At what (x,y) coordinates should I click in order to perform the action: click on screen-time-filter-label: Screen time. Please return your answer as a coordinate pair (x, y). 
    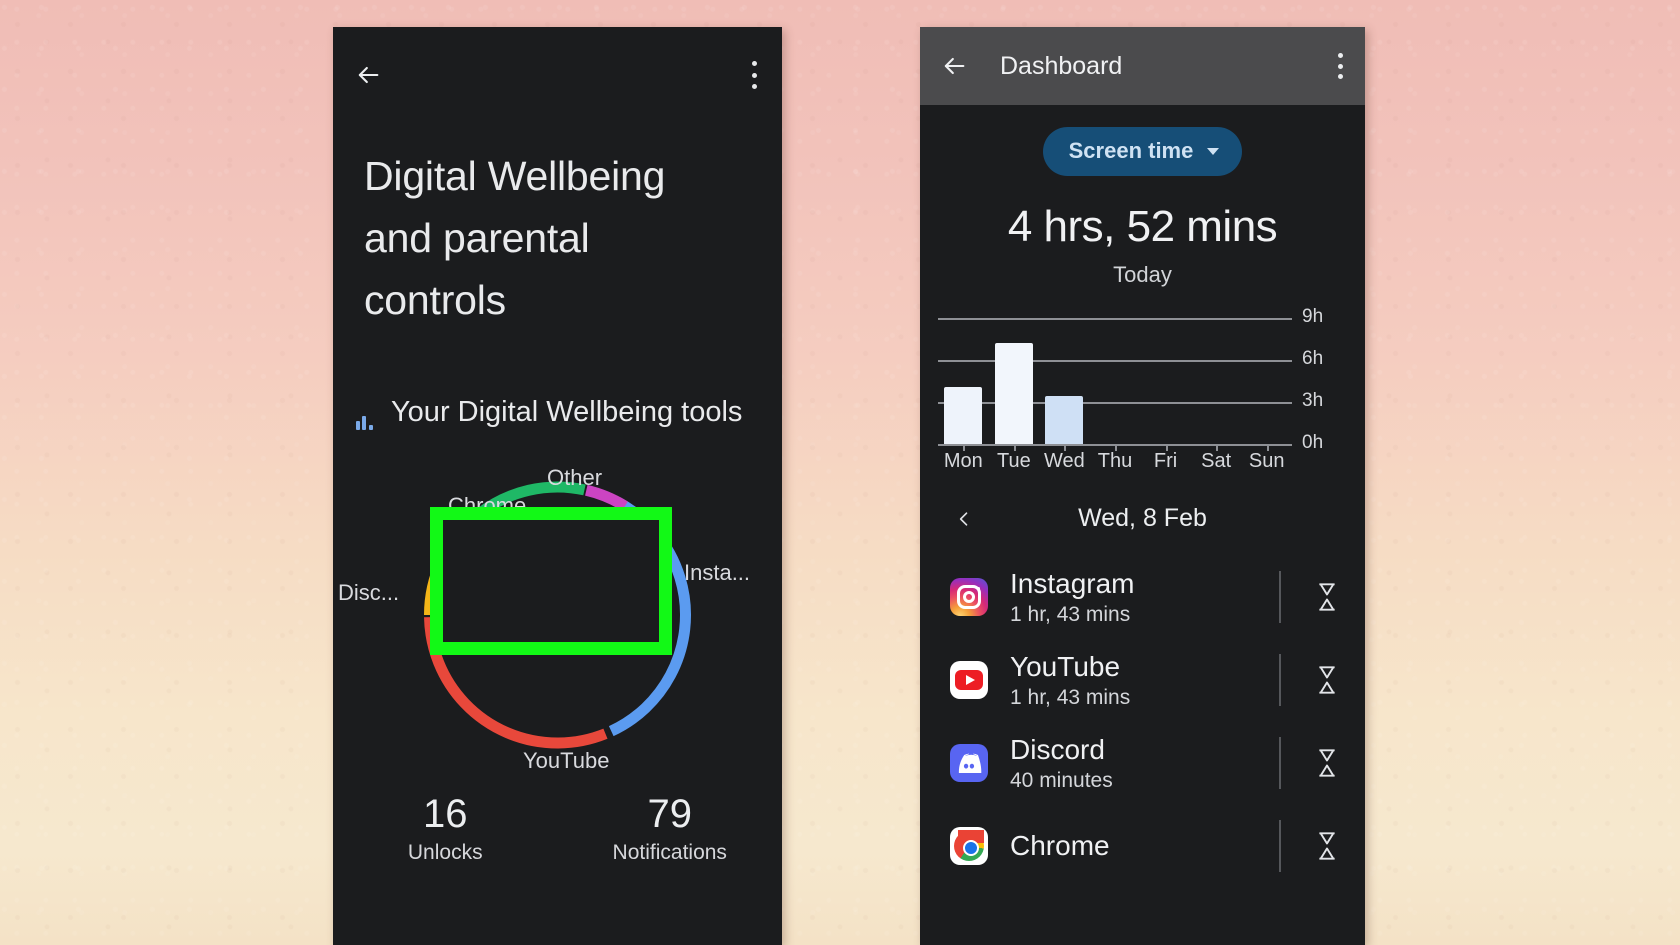
    Looking at the image, I should click on (1131, 150).